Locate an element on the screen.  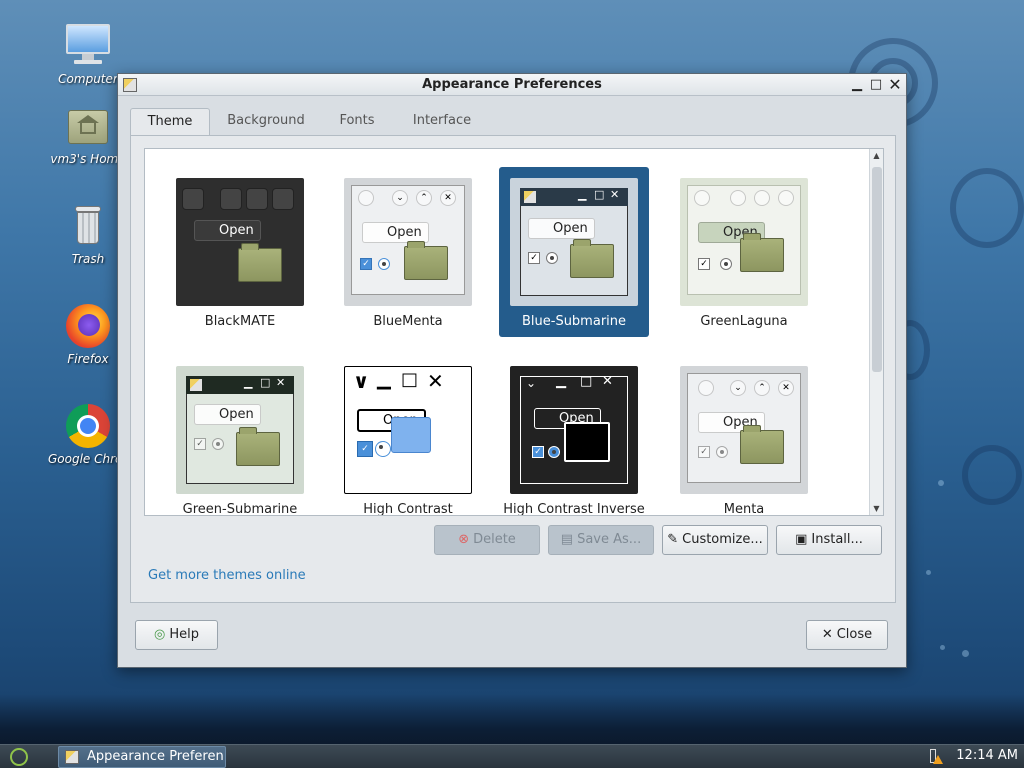
theme-item-greenlaguna: Open ✓ GreenLaguna is located at coordinates (744, 252).